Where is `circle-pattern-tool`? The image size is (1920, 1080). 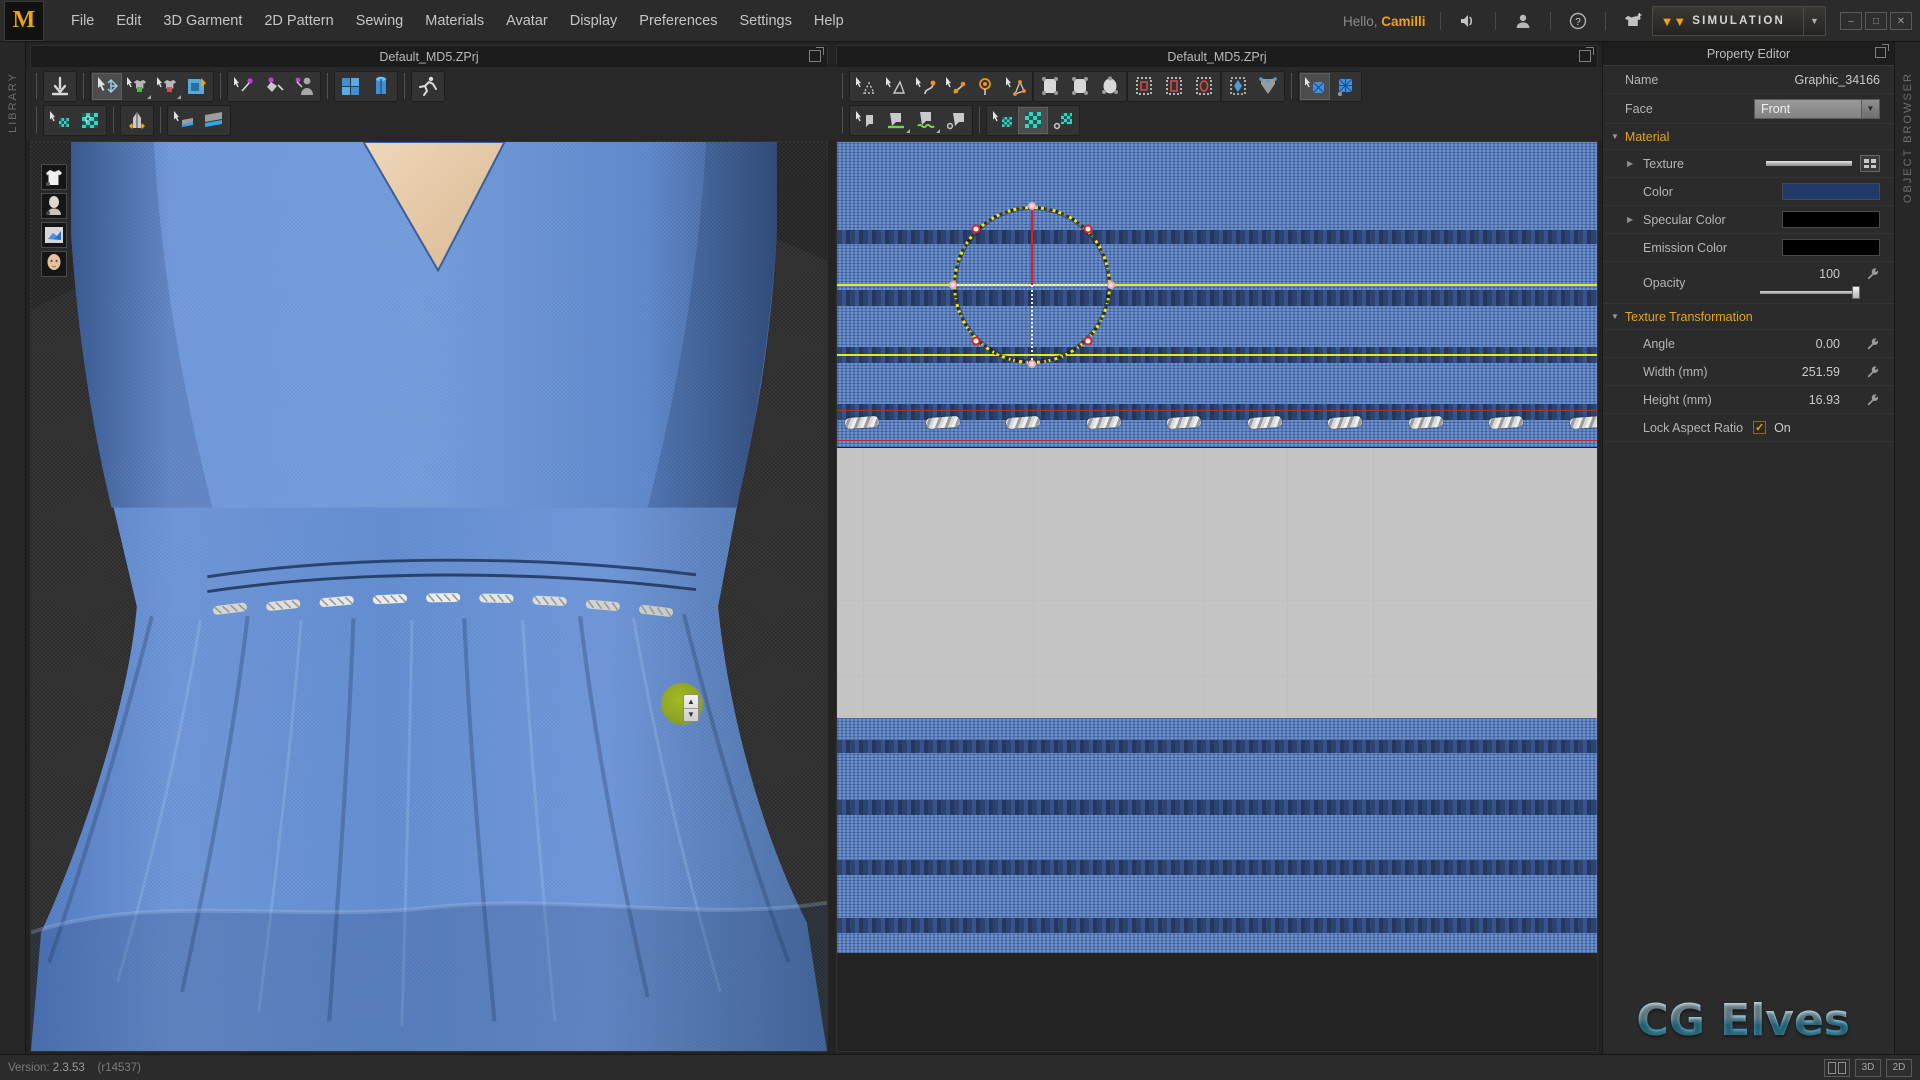
circle-pattern-tool is located at coordinates (1080, 86).